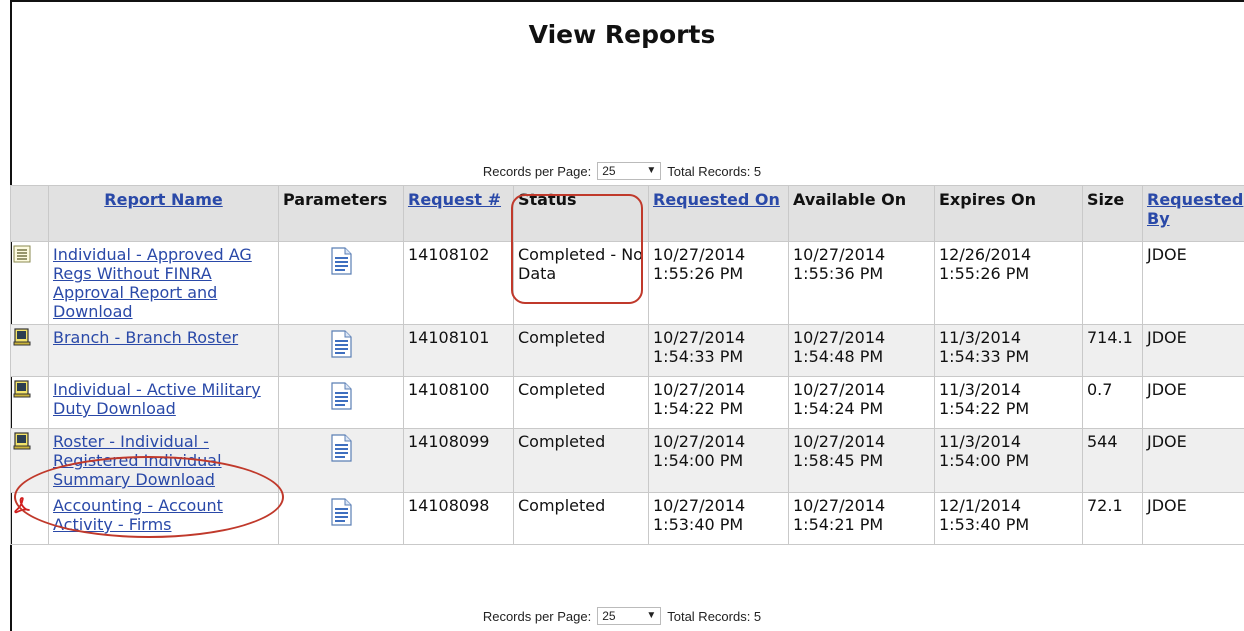  What do you see at coordinates (1112, 283) in the screenshot?
I see `size-cell` at bounding box center [1112, 283].